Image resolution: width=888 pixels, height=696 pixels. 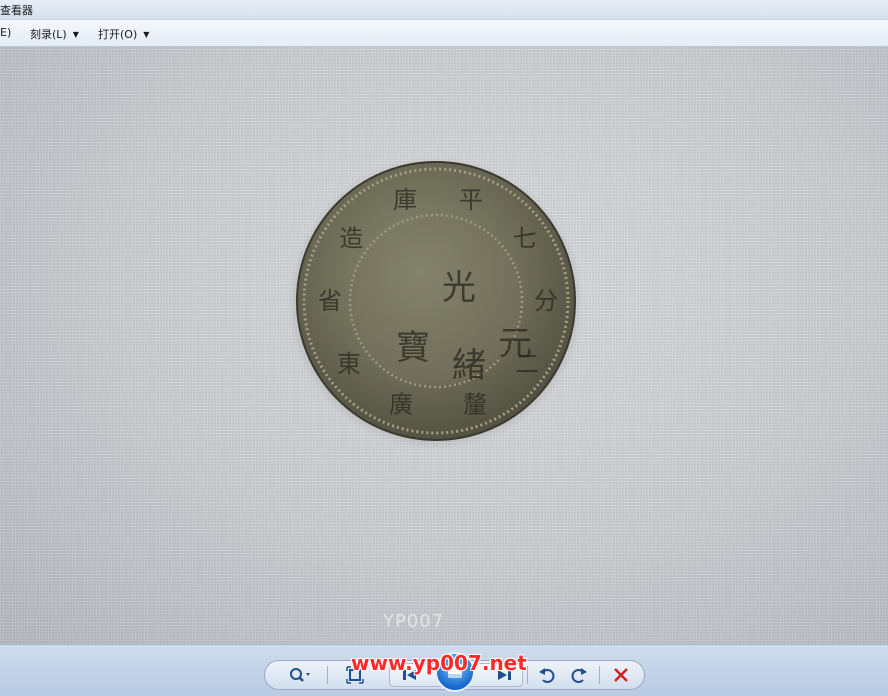 What do you see at coordinates (16, 10) in the screenshot?
I see `window-title: 查看器` at bounding box center [16, 10].